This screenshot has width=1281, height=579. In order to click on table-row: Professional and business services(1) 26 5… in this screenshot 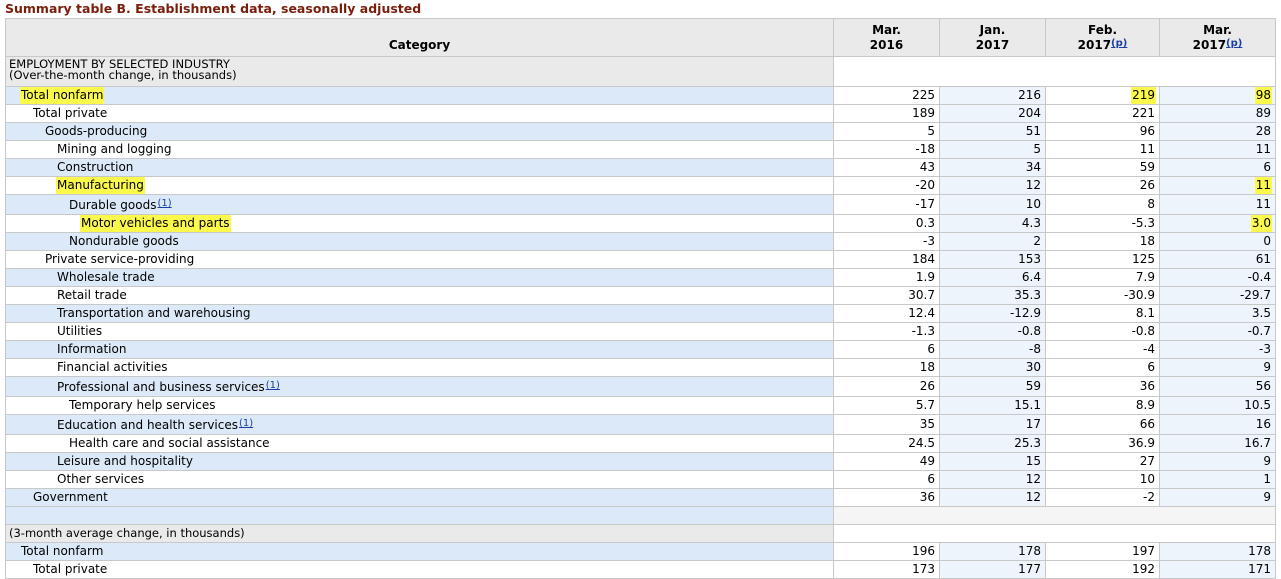, I will do `click(640, 386)`.